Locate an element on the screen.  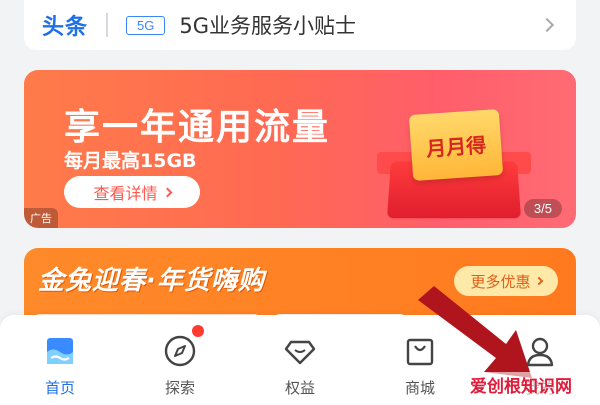
headline-bar: 头条 5G 5G业务服务小贴士 is located at coordinates (300, 25).